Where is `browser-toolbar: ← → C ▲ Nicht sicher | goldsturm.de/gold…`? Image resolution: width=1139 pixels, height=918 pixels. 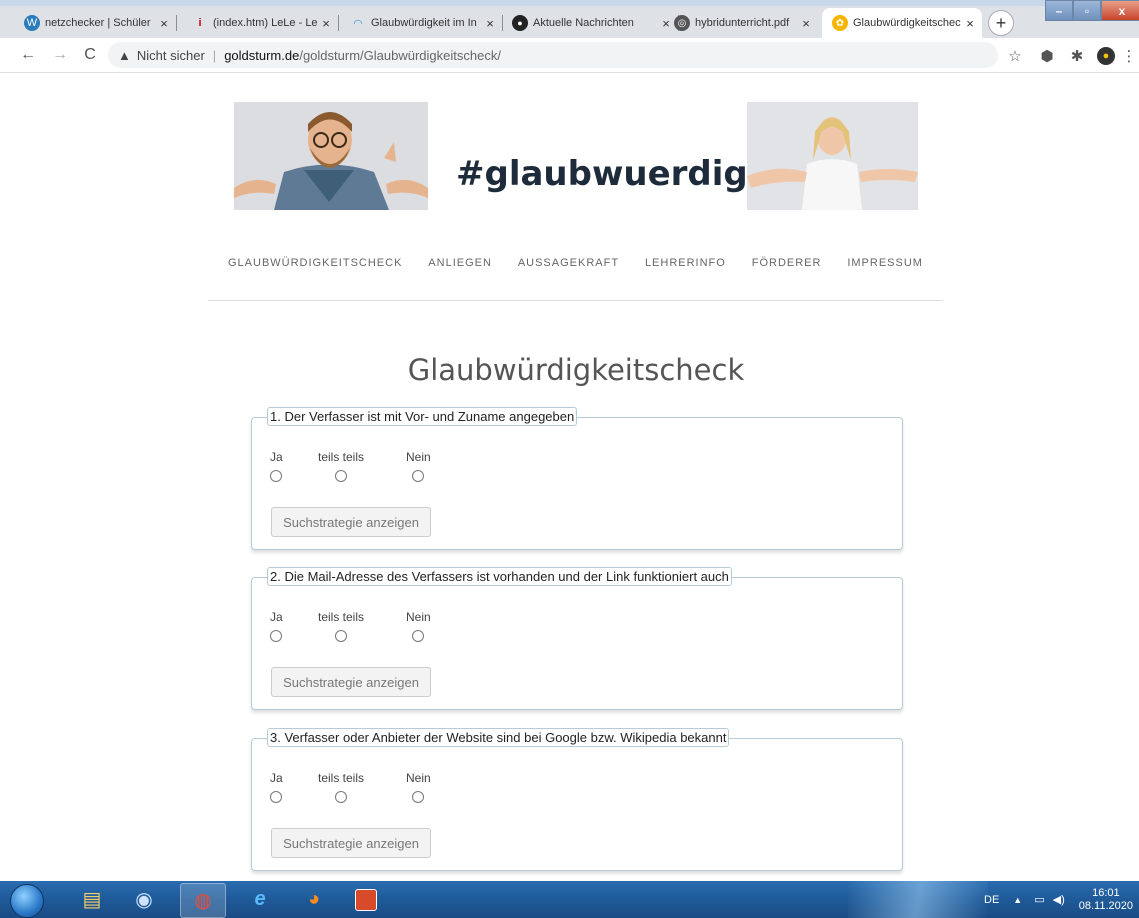 browser-toolbar: ← → C ▲ Nicht sicher | goldsturm.de/gold… is located at coordinates (569, 55).